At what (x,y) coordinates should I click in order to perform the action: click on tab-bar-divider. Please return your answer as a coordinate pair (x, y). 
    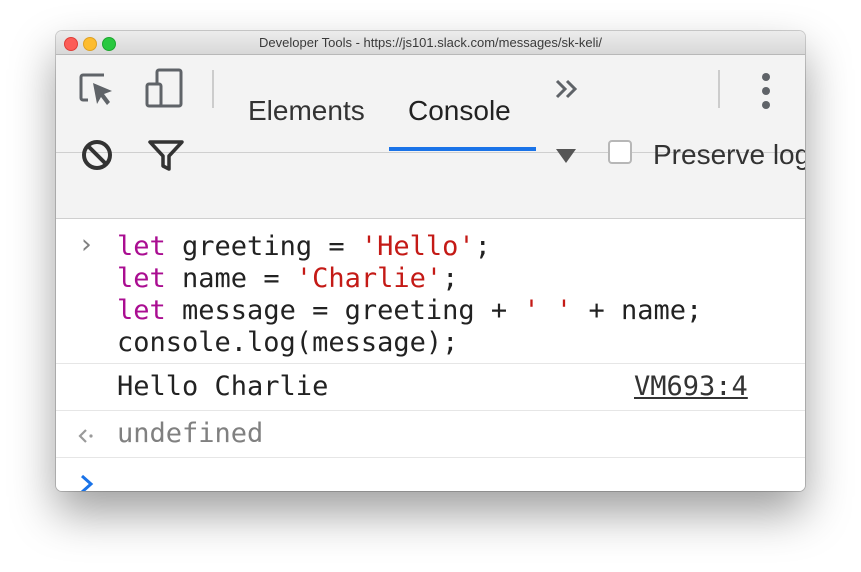
    Looking at the image, I should click on (213, 89).